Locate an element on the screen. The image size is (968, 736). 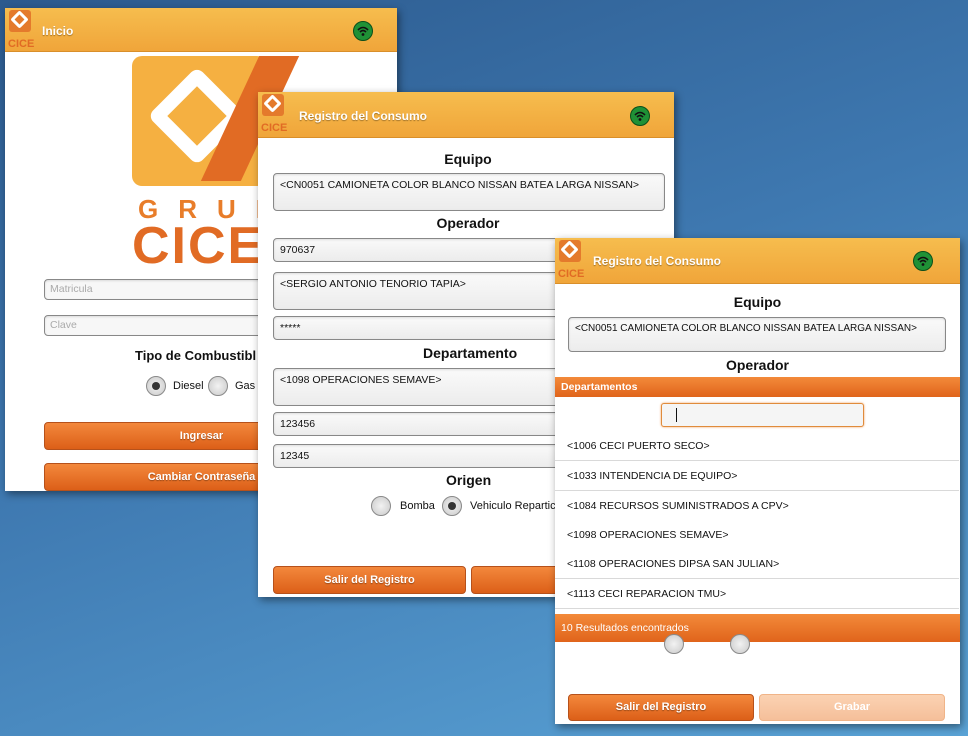
popup-title: Departamentos is located at coordinates (757, 387).